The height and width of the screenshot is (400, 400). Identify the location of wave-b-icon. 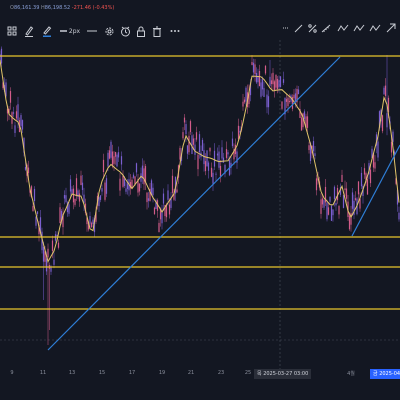
(359, 28).